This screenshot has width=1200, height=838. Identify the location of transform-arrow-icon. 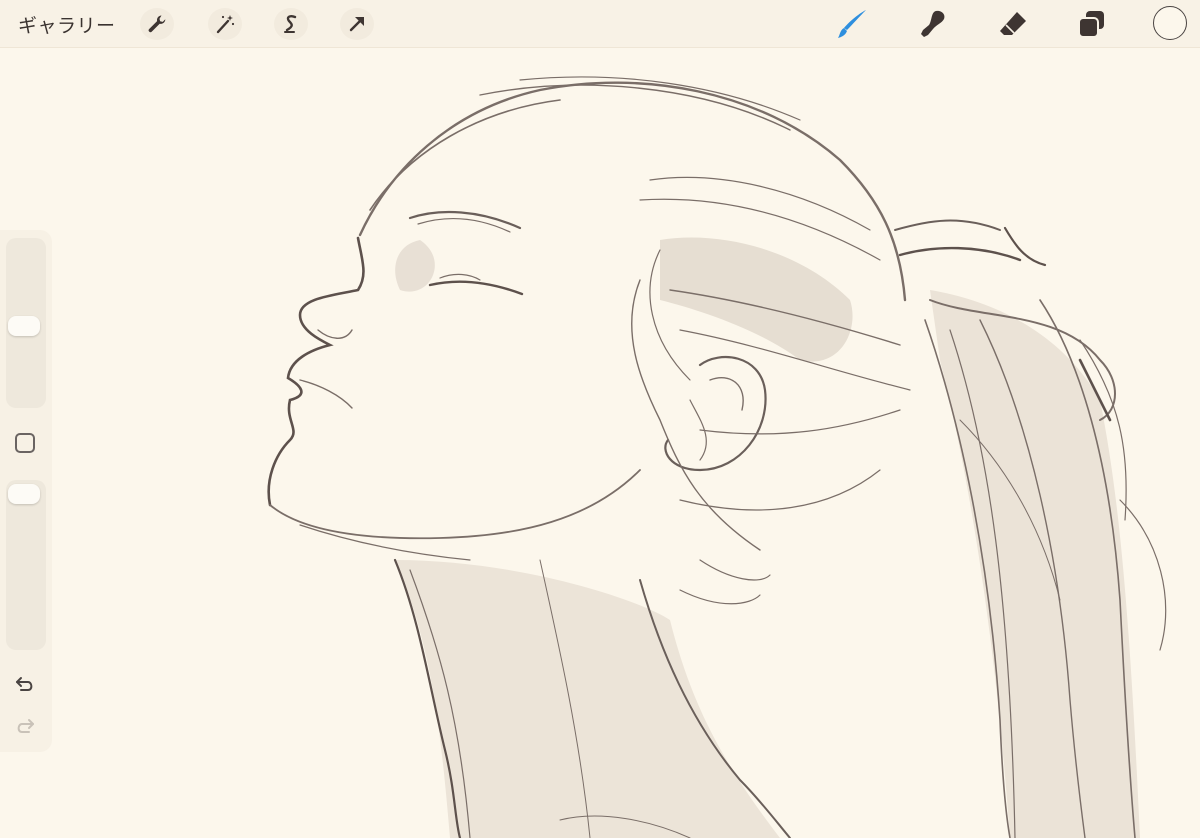
(356, 24).